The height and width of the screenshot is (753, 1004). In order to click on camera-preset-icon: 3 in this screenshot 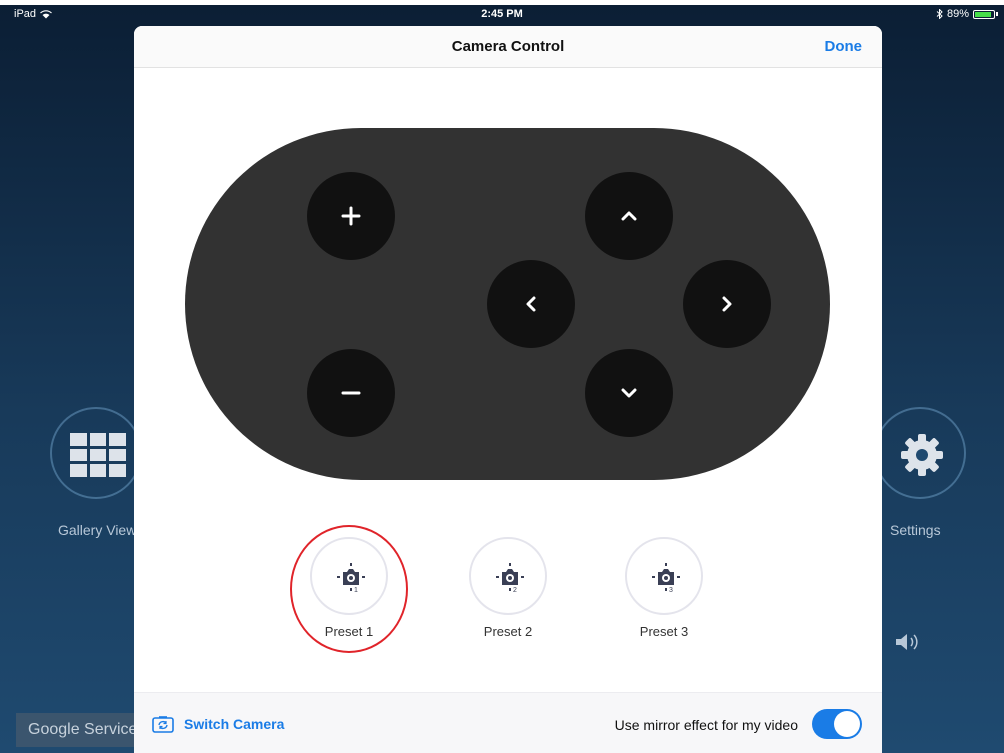, I will do `click(666, 578)`.